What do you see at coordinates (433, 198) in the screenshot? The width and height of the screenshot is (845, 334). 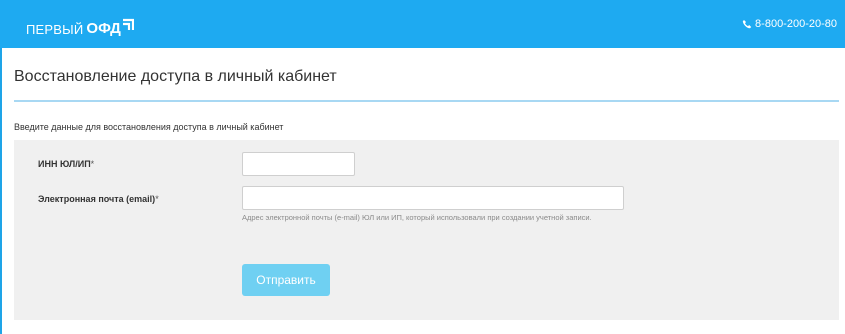 I see `email-input` at bounding box center [433, 198].